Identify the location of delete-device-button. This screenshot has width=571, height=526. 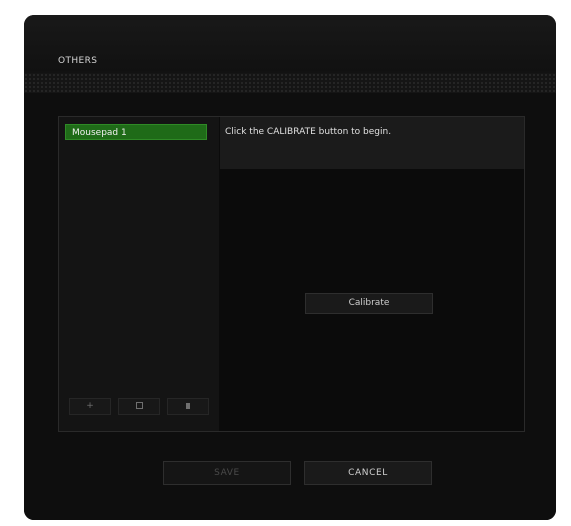
(188, 406).